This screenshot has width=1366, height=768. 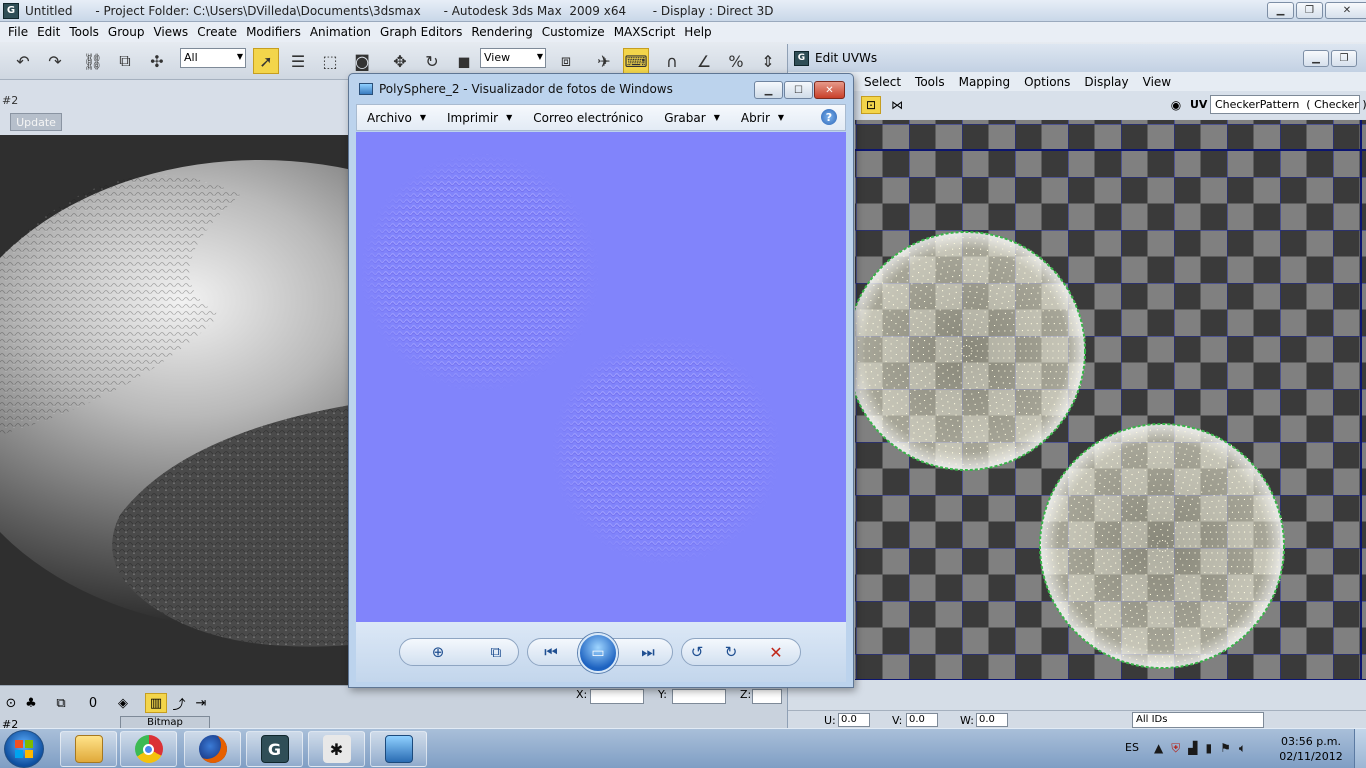 What do you see at coordinates (36, 122) in the screenshot?
I see `update-button: Update` at bounding box center [36, 122].